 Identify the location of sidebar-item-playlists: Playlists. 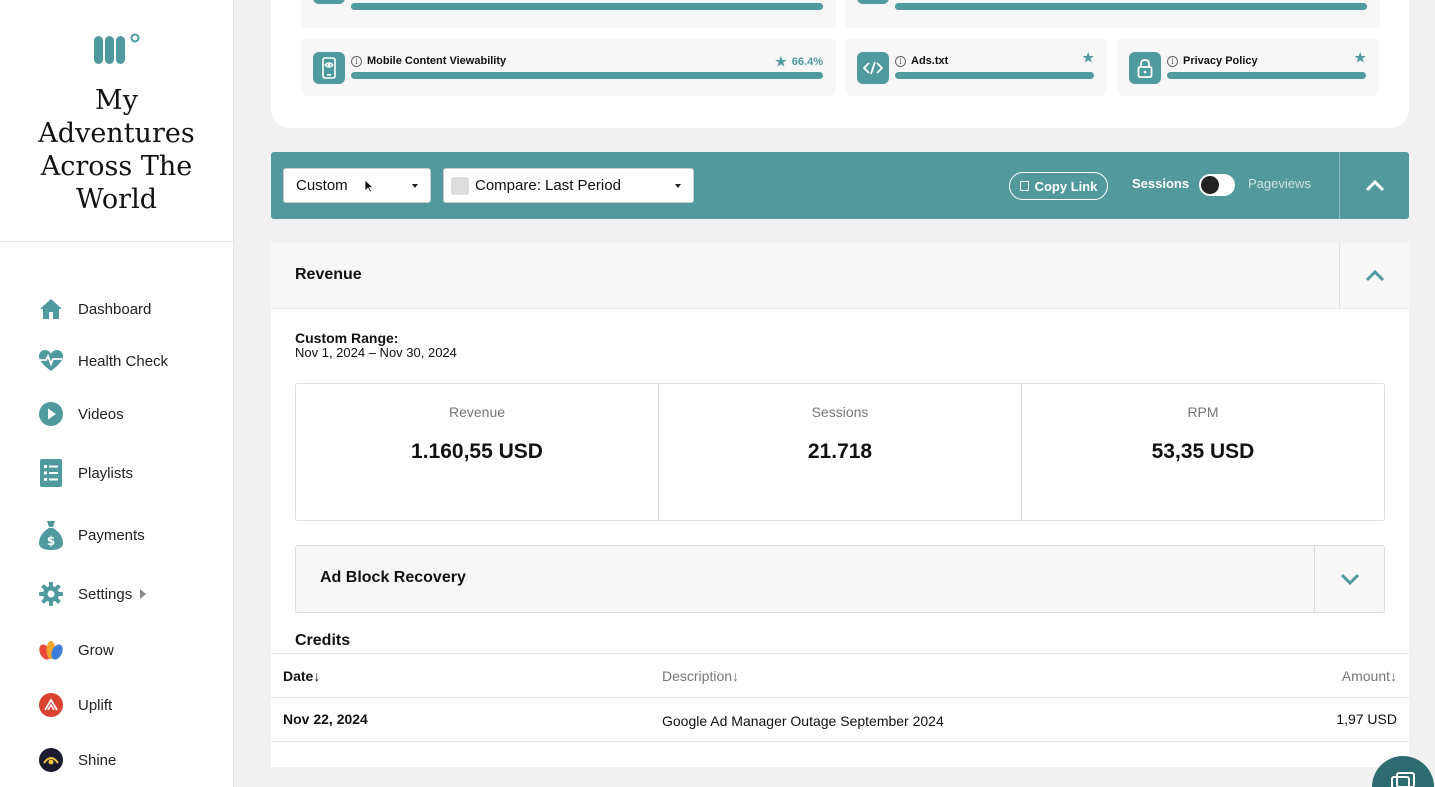
(86, 473).